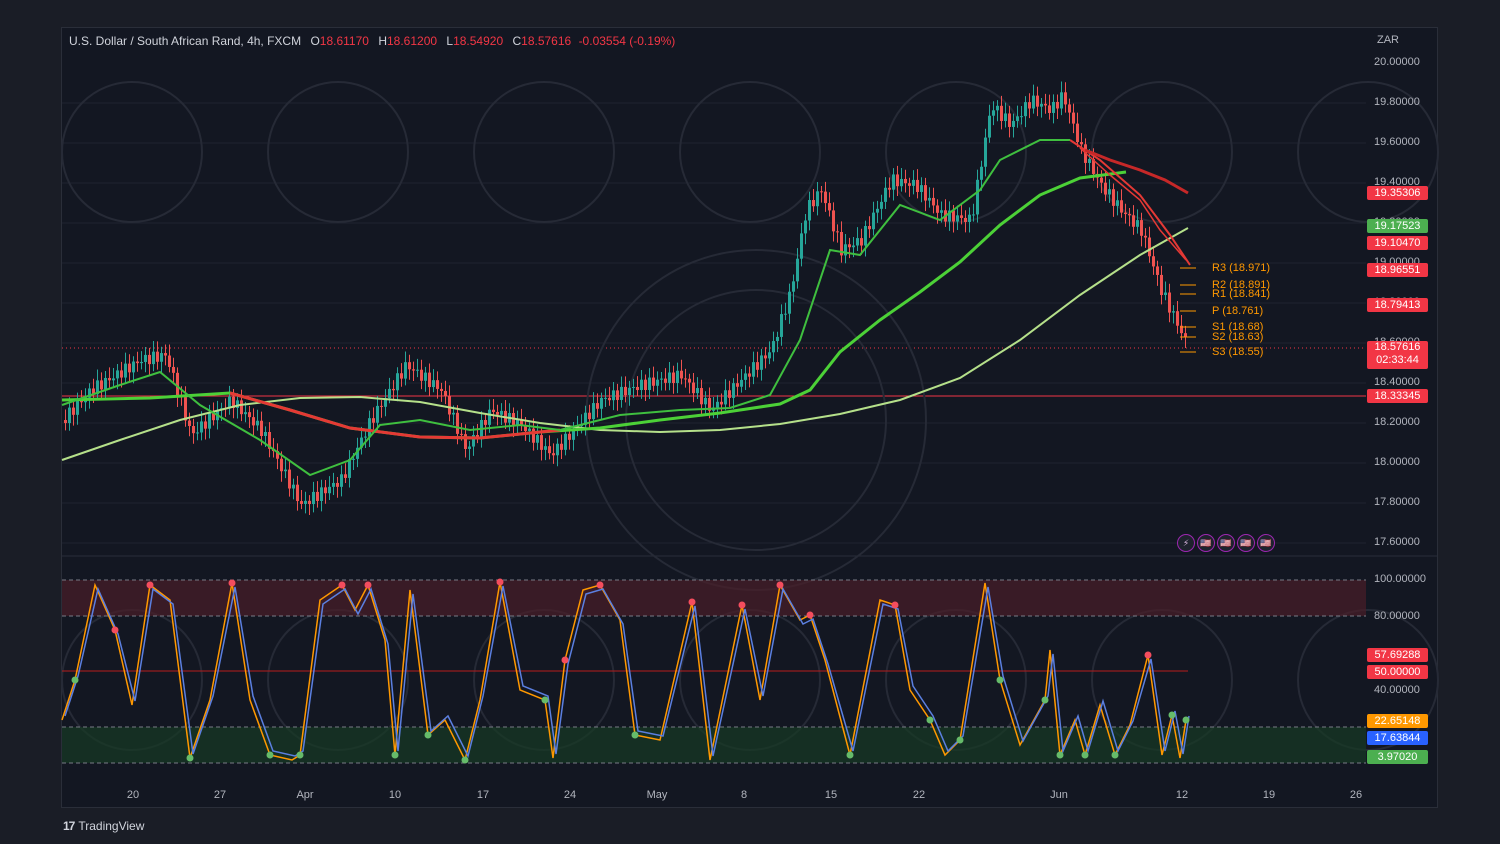  What do you see at coordinates (1397, 142) in the screenshot?
I see `price-axis-label: 19.60000` at bounding box center [1397, 142].